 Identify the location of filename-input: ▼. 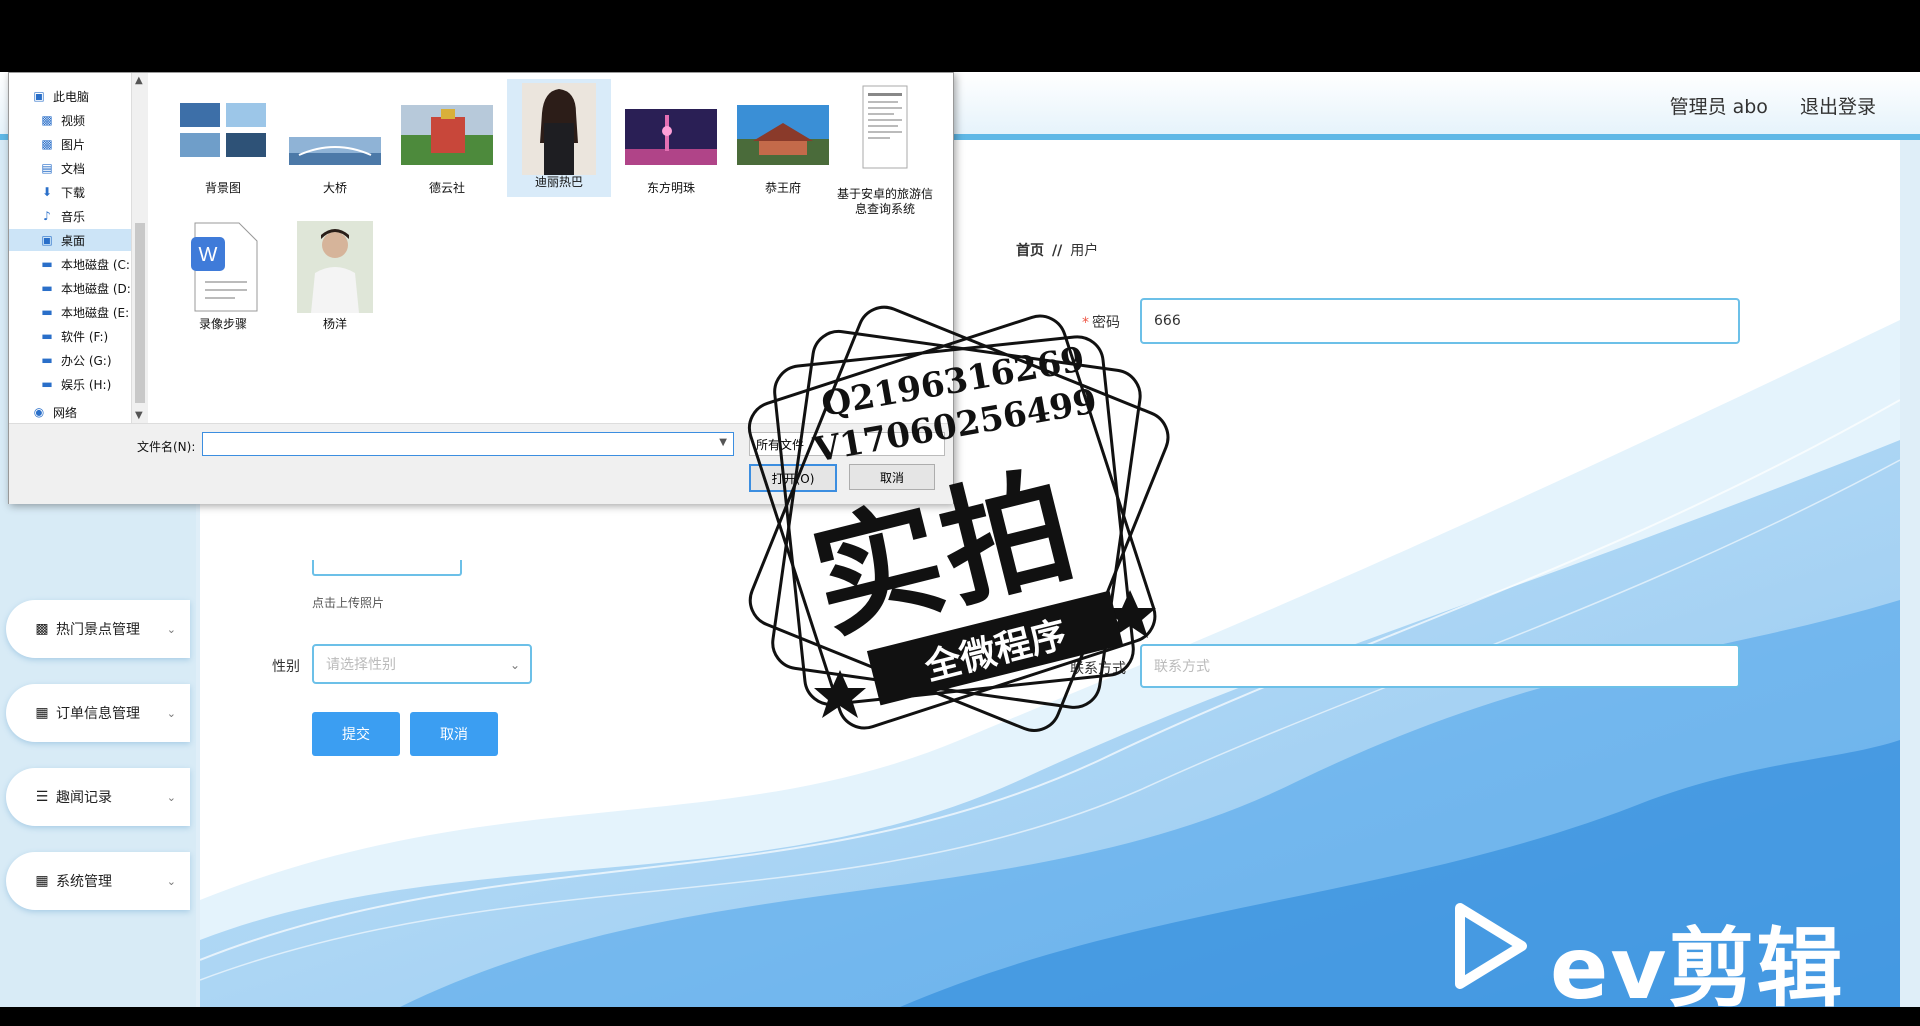
(468, 444).